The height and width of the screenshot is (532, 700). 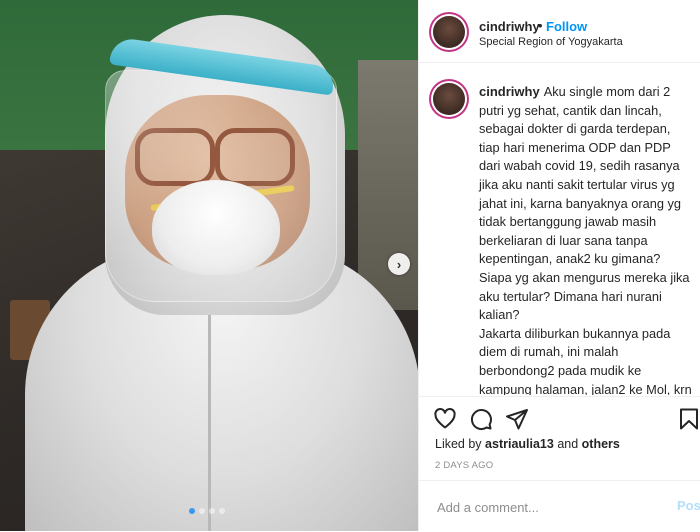 I want to click on header-username: cindriwhy, so click(x=509, y=26).